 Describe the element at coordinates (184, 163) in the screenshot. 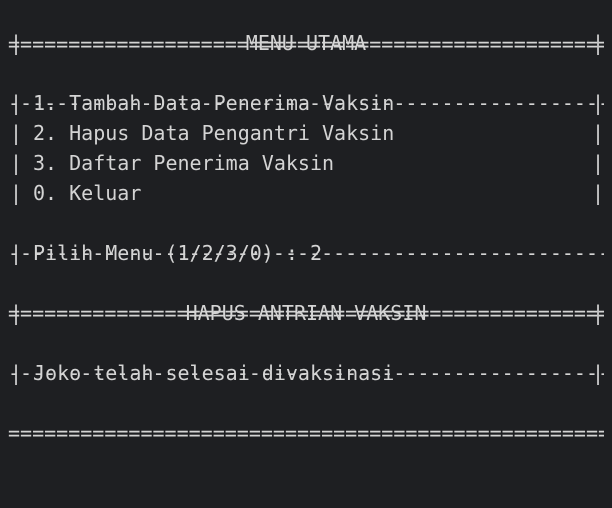

I see `menu-item-daftar: 3. Daftar Penerima Vaksin` at that location.